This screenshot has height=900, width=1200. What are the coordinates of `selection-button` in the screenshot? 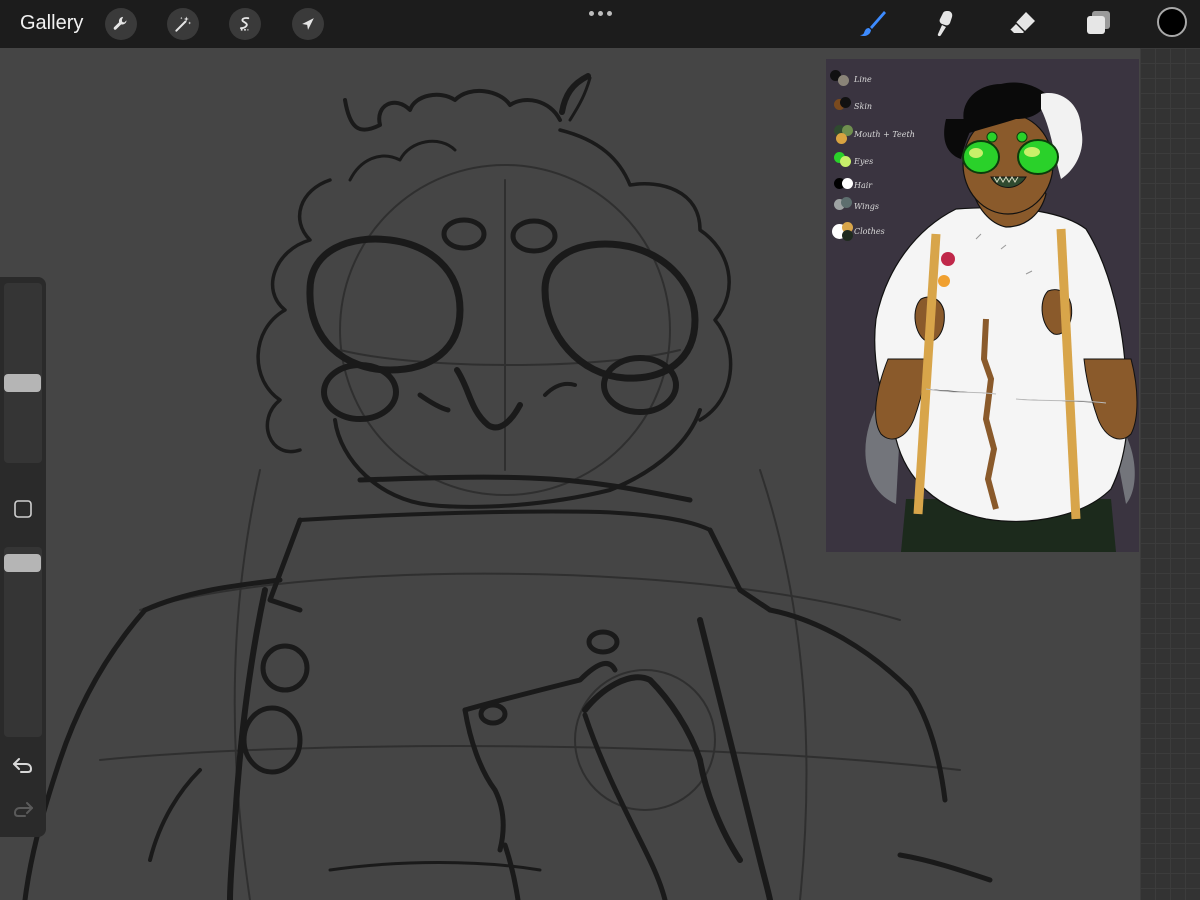 It's located at (245, 24).